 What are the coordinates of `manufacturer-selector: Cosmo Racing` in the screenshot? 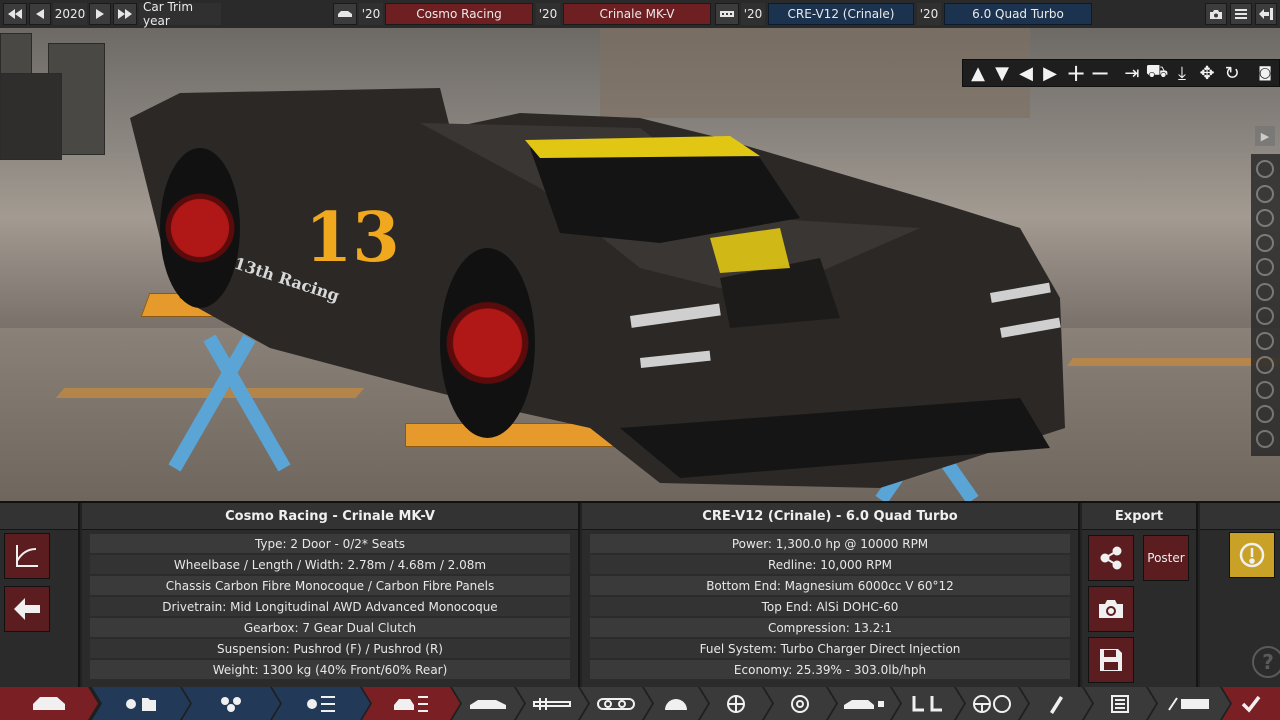 It's located at (459, 14).